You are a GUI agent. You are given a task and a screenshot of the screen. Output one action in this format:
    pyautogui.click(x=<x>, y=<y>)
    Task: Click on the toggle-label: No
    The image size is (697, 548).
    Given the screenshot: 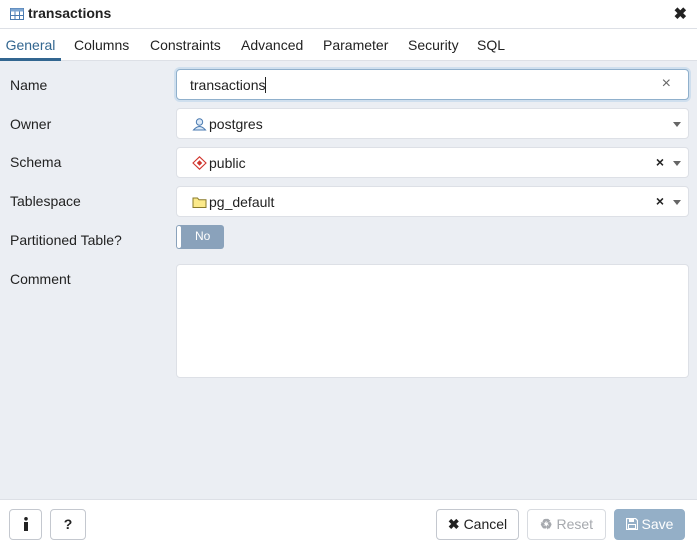 What is the action you would take?
    pyautogui.click(x=203, y=236)
    